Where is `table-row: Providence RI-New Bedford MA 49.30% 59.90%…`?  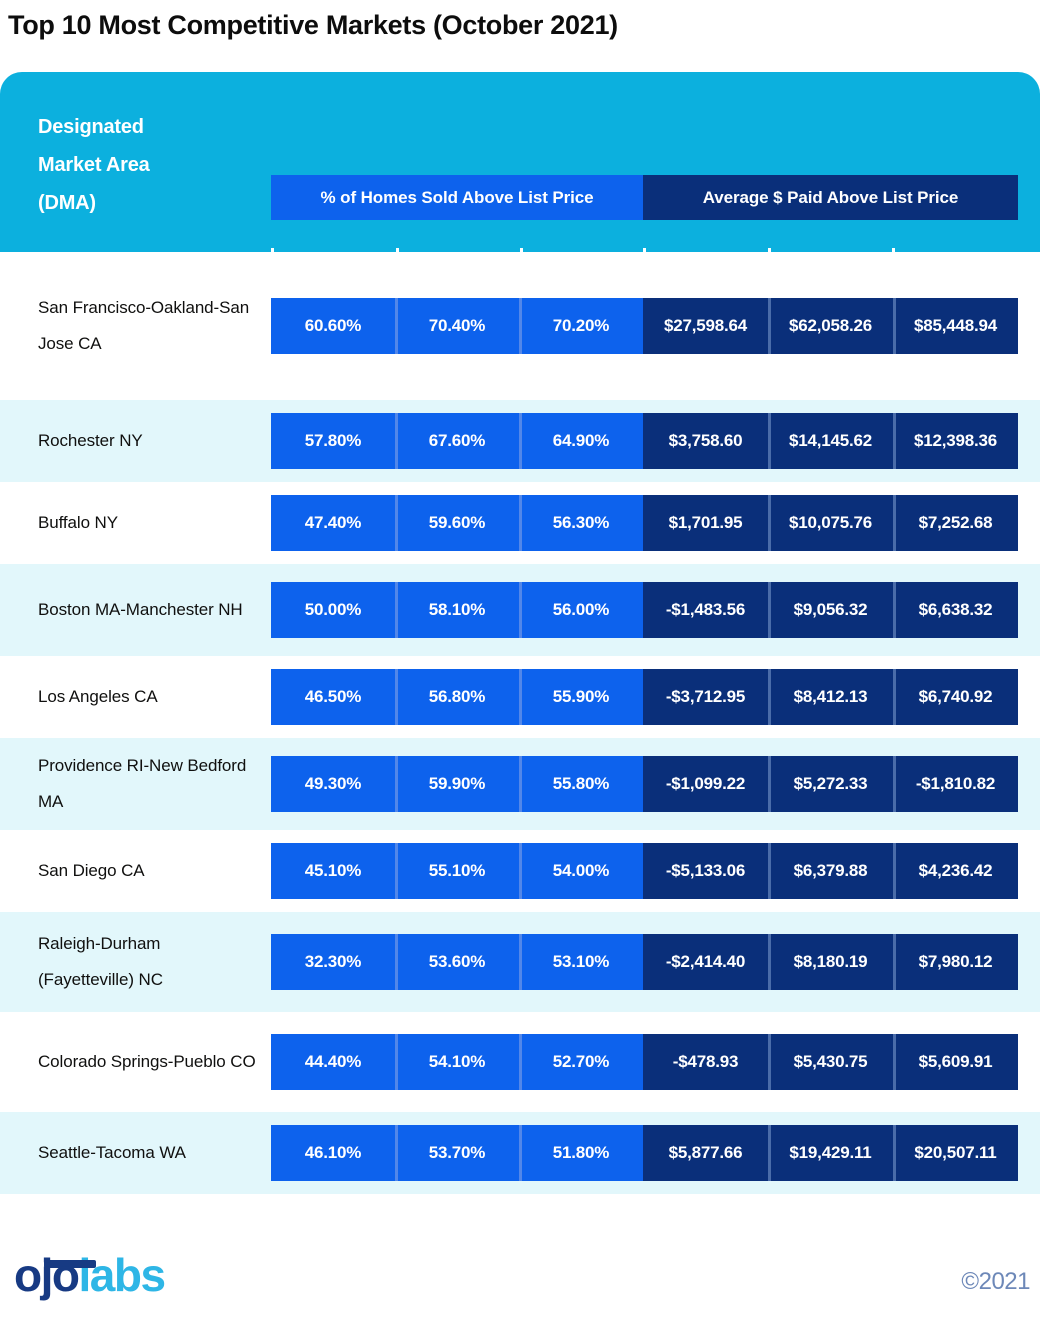
table-row: Providence RI-New Bedford MA 49.30% 59.90%… is located at coordinates (520, 784).